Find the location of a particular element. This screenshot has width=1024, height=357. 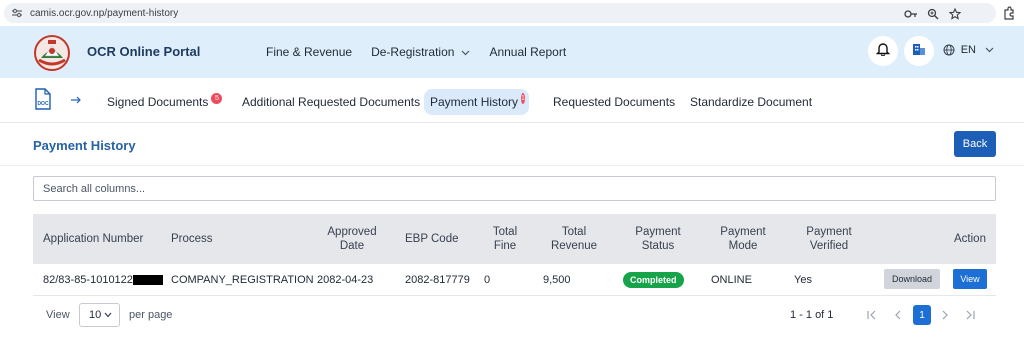

view-button: View is located at coordinates (970, 279).